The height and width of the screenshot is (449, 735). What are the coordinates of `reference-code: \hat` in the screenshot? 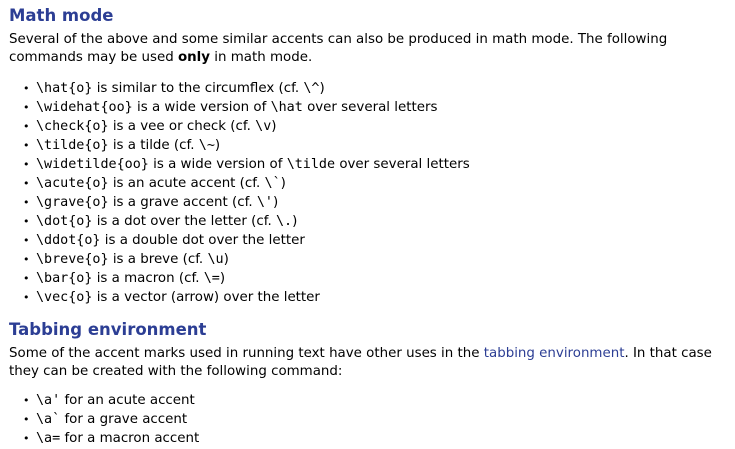 It's located at (286, 107).